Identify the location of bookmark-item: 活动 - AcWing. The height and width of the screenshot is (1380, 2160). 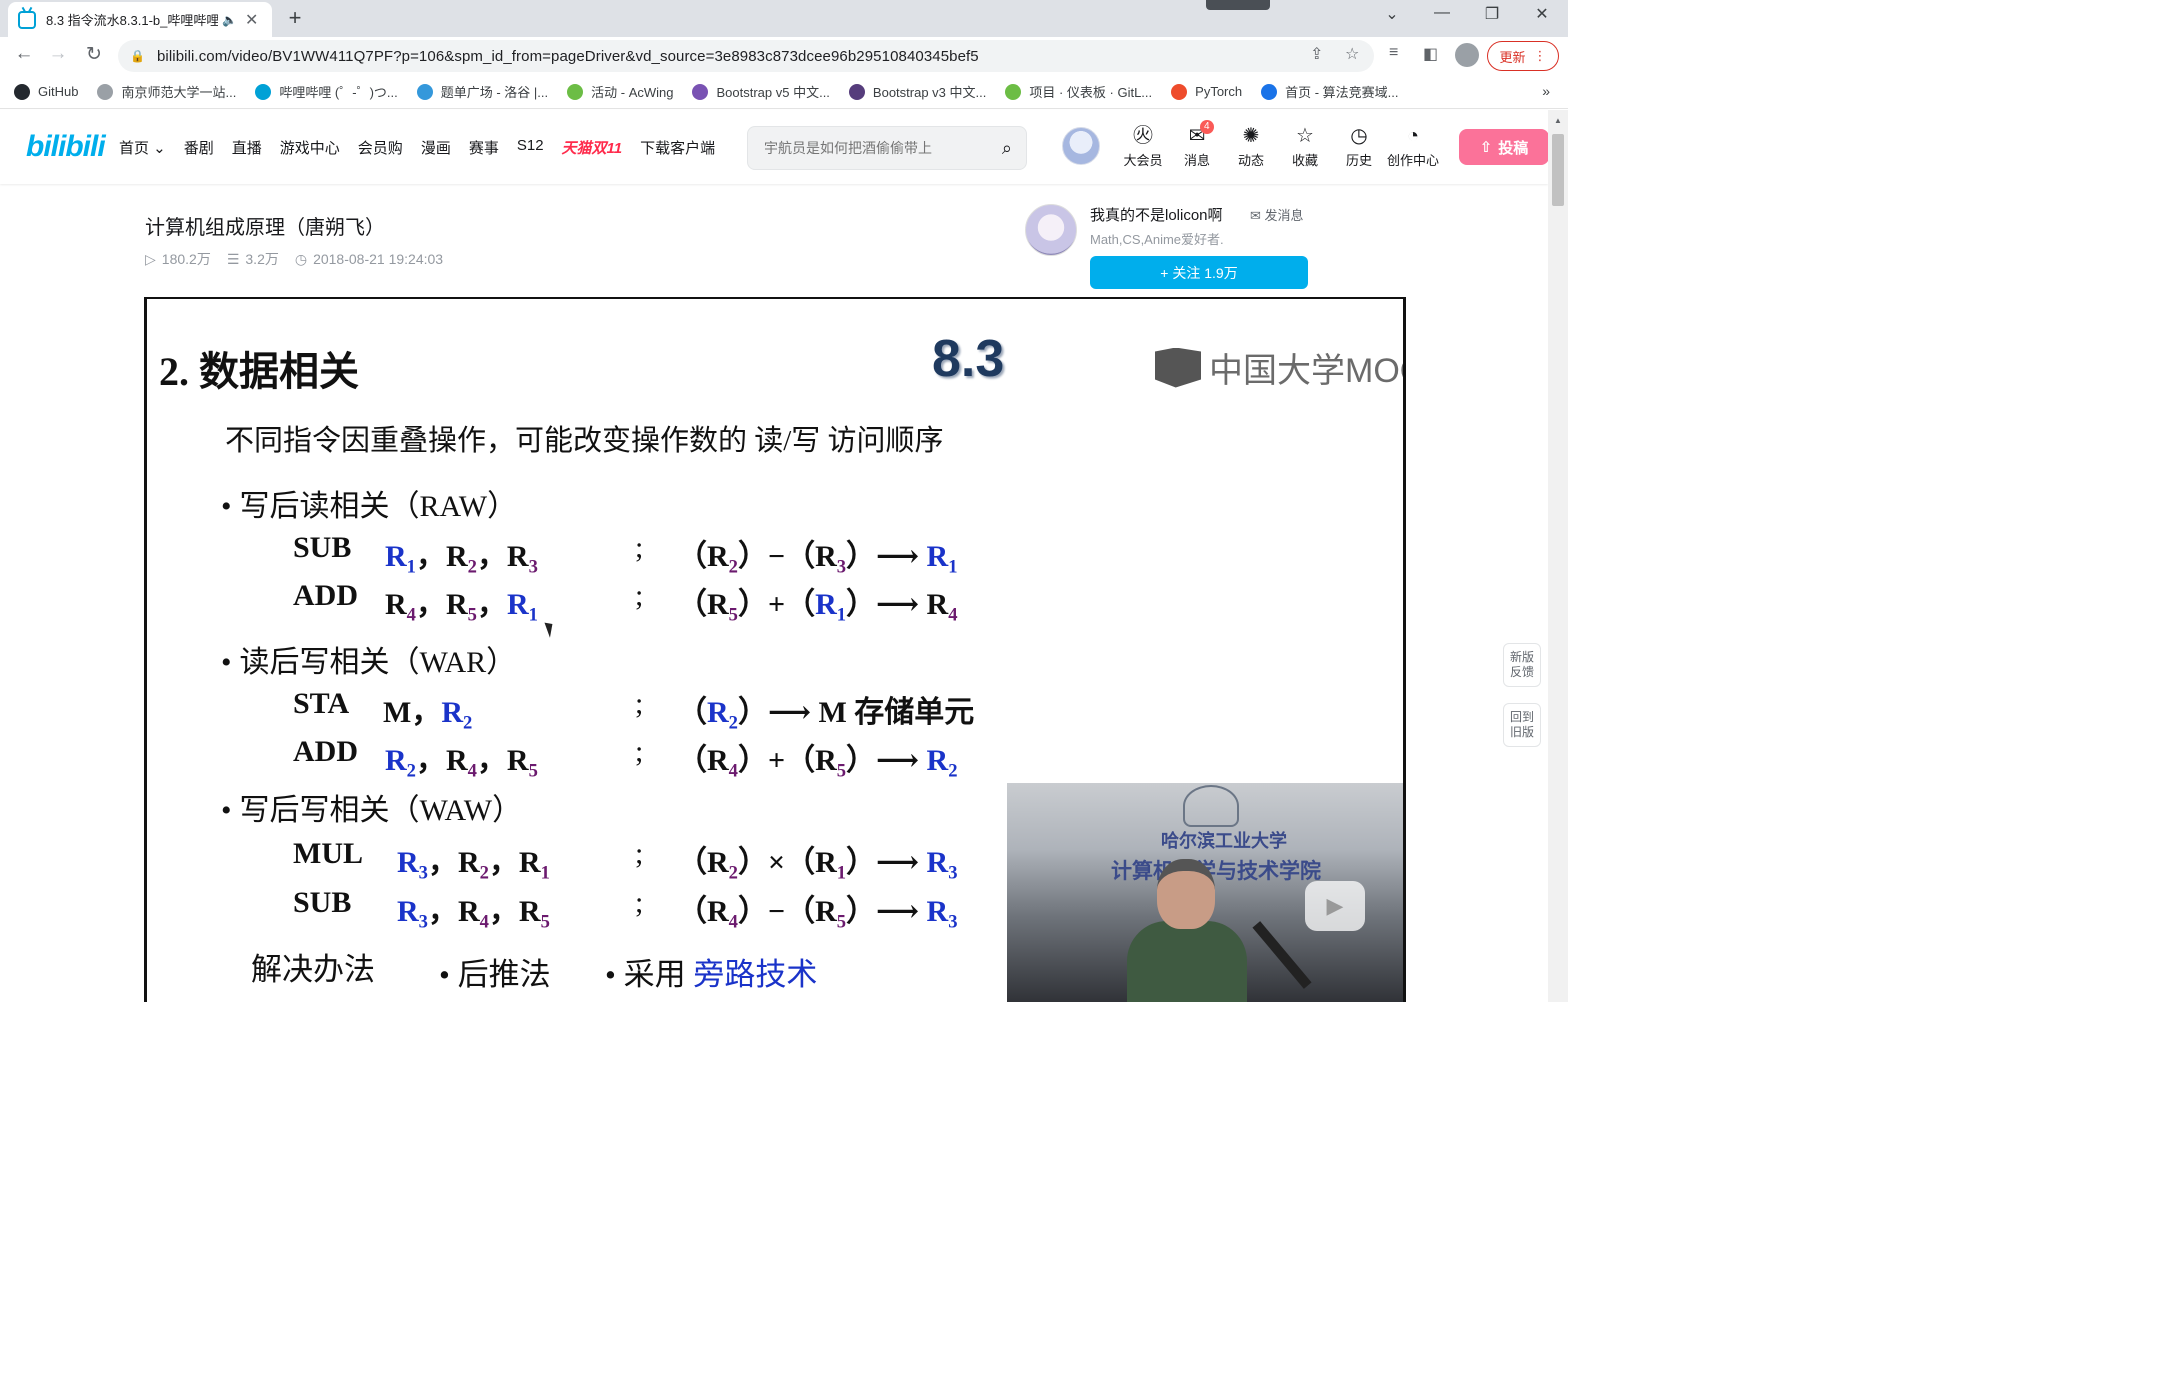
(620, 91).